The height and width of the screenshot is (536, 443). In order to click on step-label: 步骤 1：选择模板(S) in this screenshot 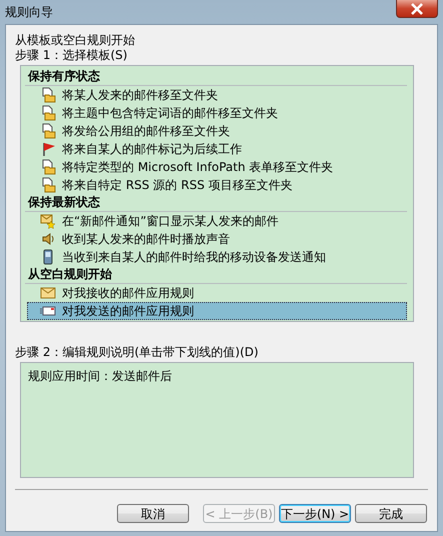, I will do `click(71, 55)`.